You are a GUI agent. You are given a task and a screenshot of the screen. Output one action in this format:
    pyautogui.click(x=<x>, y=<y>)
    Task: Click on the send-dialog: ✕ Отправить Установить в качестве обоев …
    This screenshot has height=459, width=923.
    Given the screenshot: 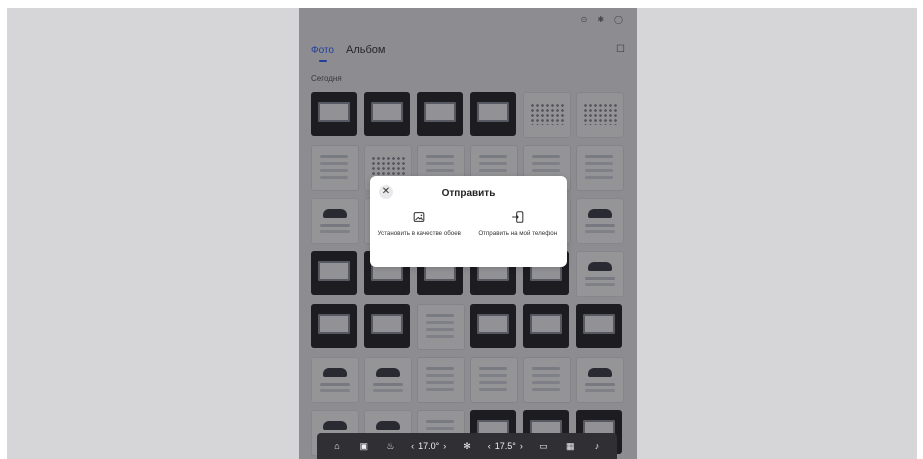 What is the action you would take?
    pyautogui.click(x=468, y=221)
    